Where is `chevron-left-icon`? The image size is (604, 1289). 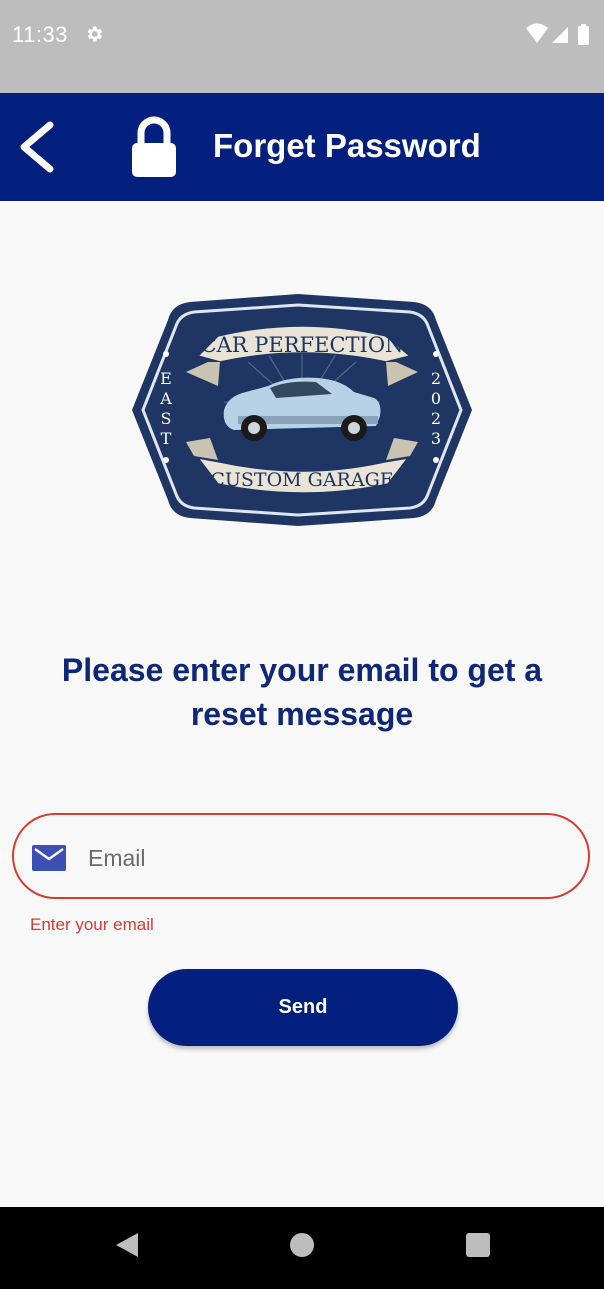 chevron-left-icon is located at coordinates (37, 147).